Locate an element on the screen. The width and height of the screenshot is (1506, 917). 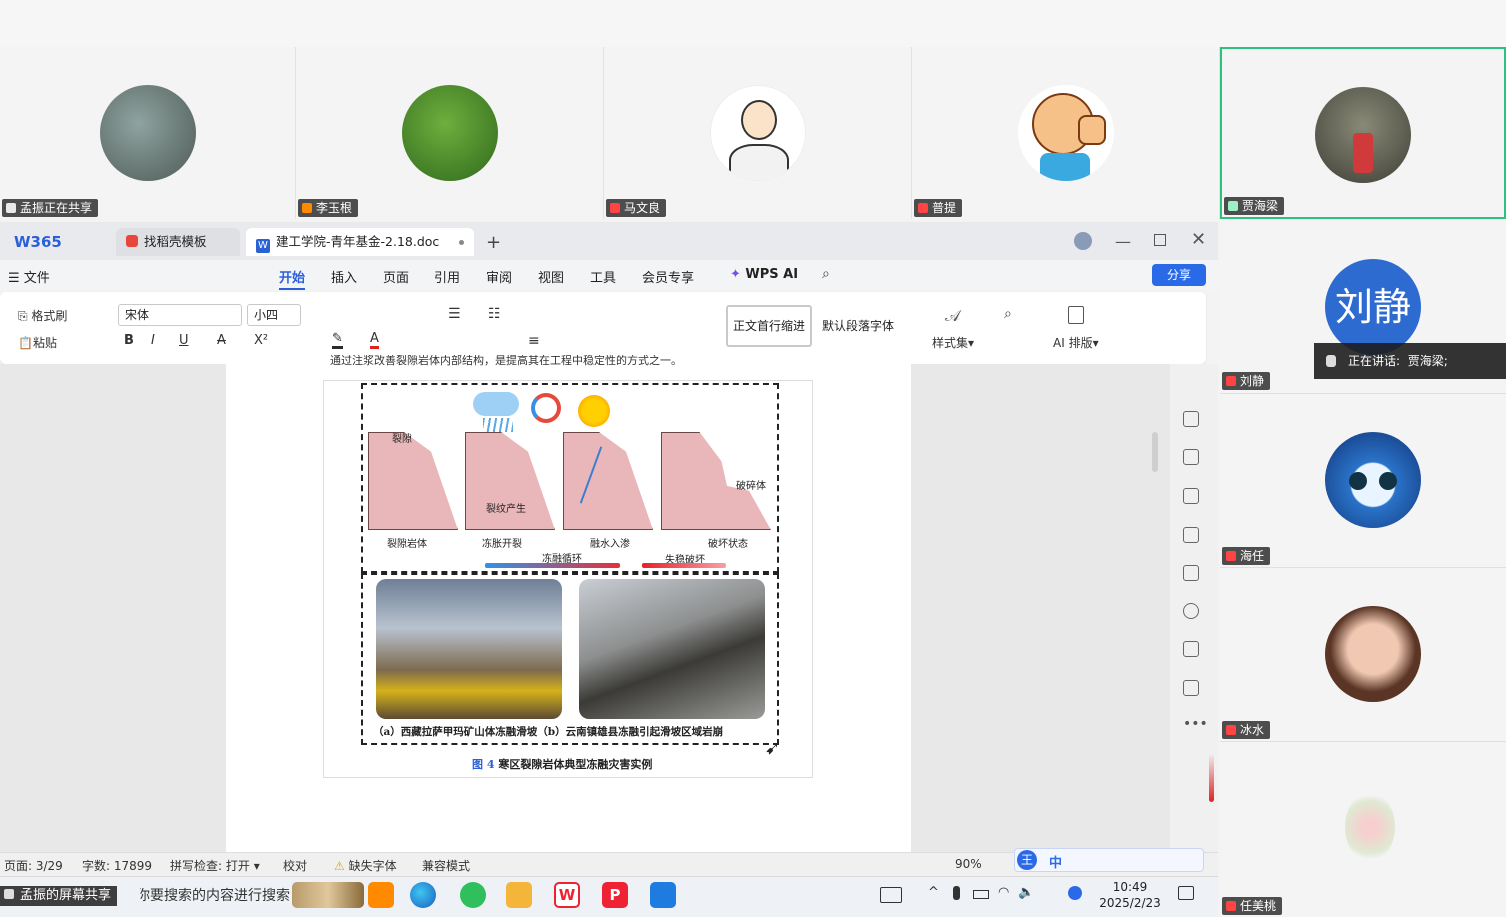
align-justify-icon: ≡ is located at coordinates (534, 341).